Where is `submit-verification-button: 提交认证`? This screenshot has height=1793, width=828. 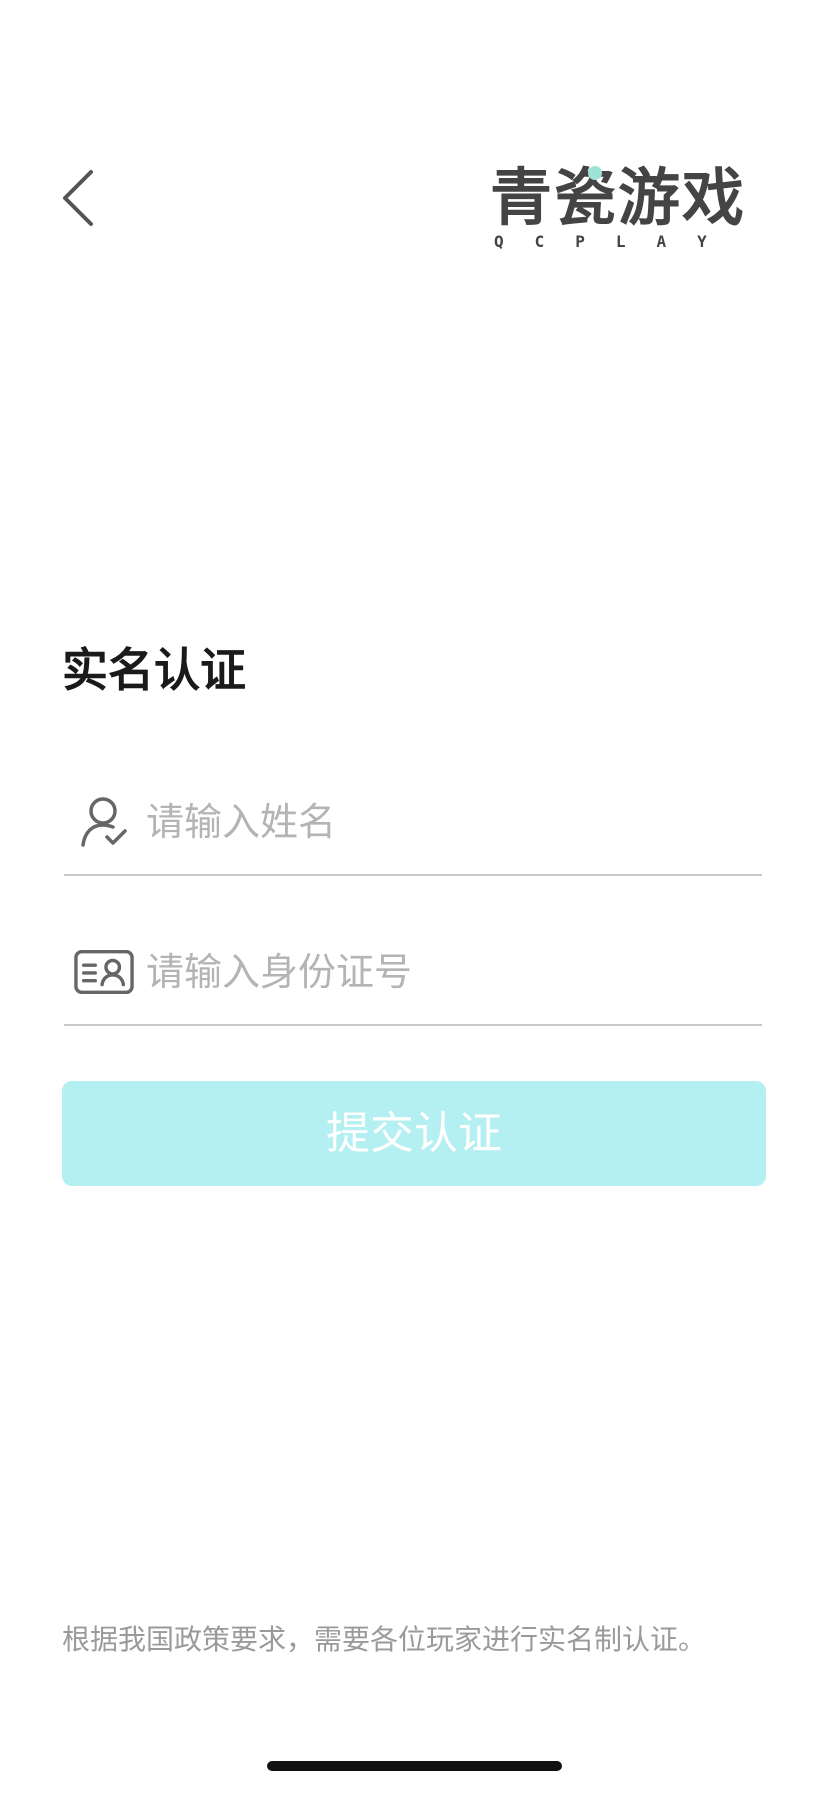
submit-verification-button: 提交认证 is located at coordinates (414, 1133).